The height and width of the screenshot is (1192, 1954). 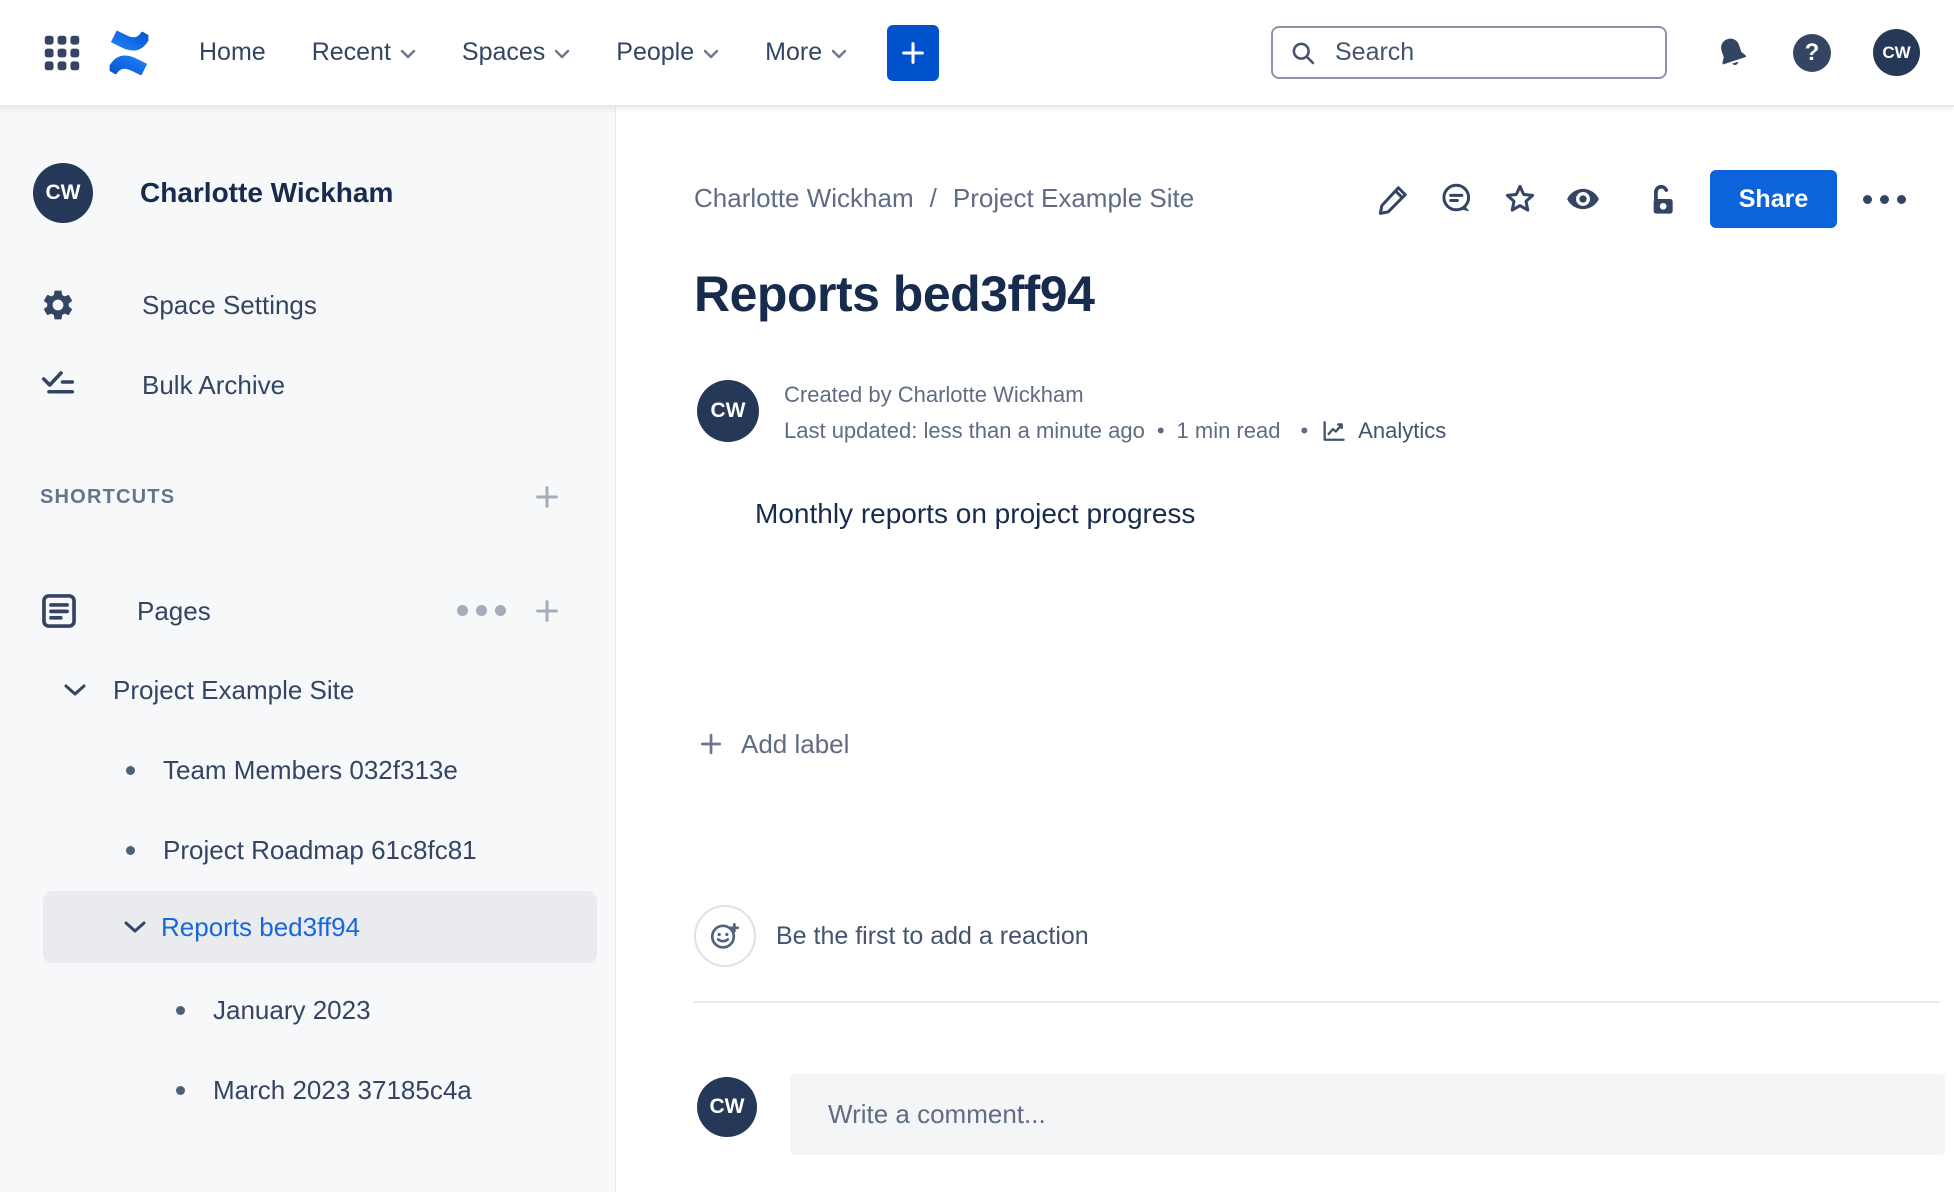 What do you see at coordinates (320, 849) in the screenshot?
I see `tree-item-label: Project Roadmap 61c8fc81` at bounding box center [320, 849].